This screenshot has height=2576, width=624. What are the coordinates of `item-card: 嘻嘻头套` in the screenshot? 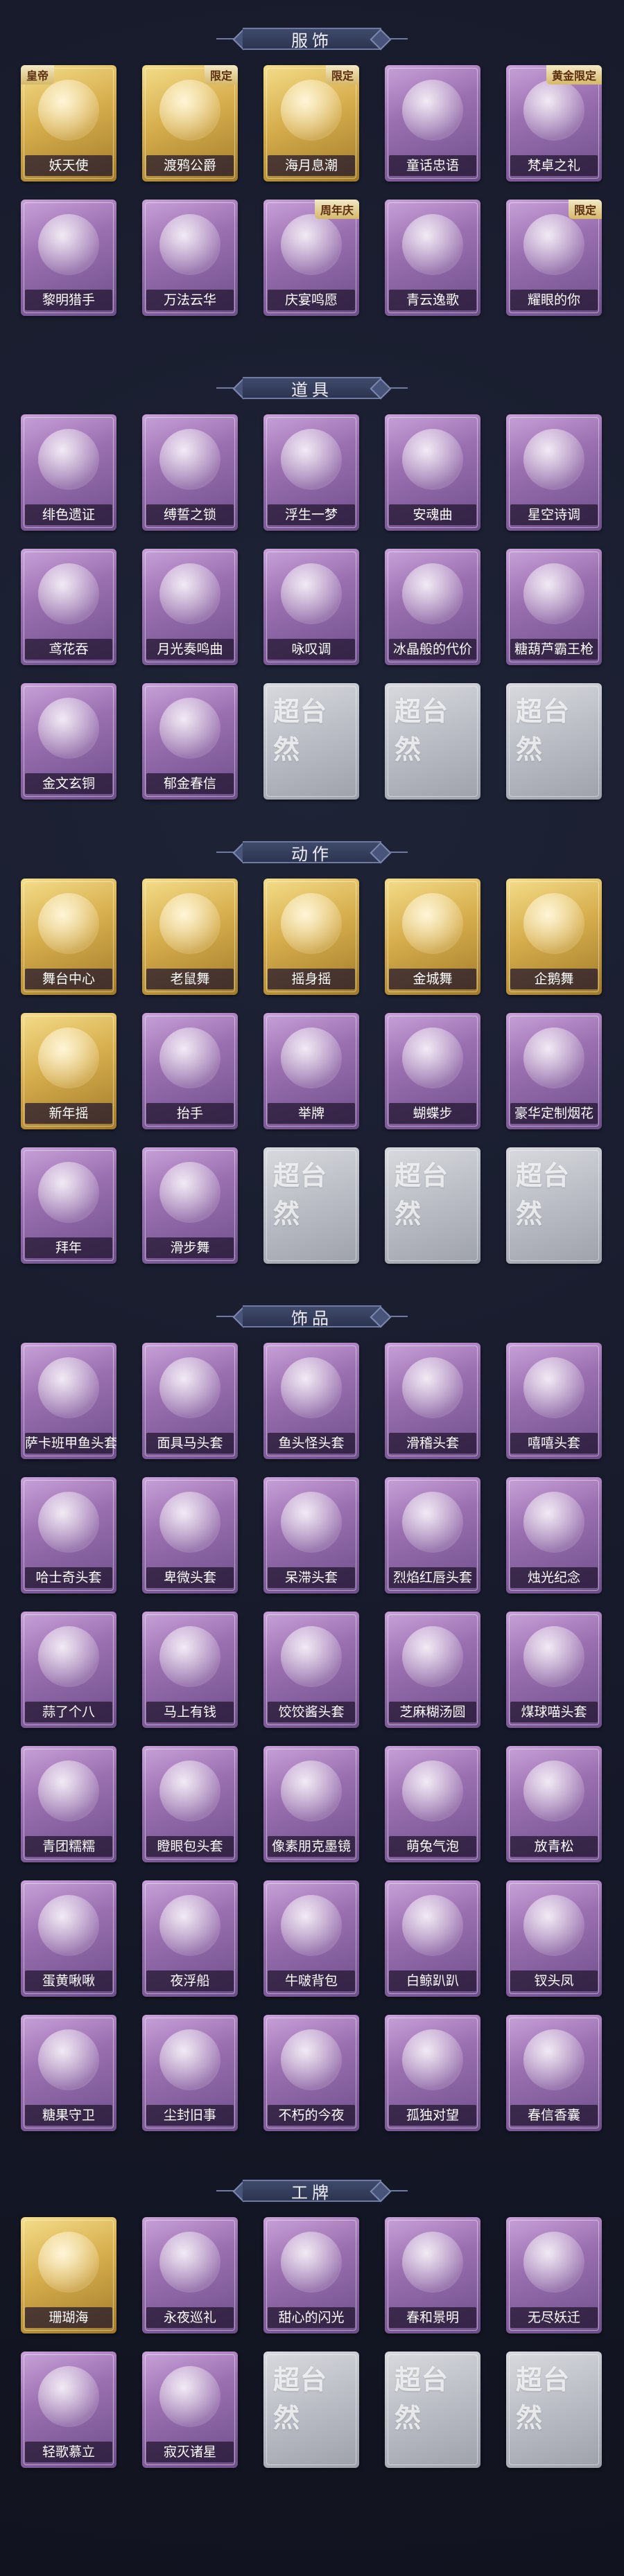 It's located at (554, 1401).